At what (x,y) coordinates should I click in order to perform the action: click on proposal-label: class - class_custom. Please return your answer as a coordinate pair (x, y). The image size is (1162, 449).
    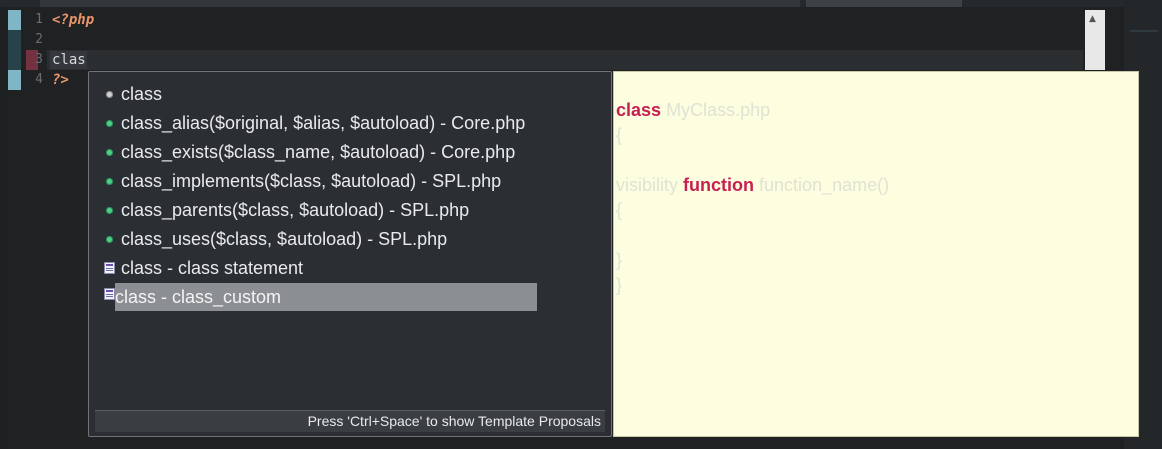
    Looking at the image, I should click on (198, 296).